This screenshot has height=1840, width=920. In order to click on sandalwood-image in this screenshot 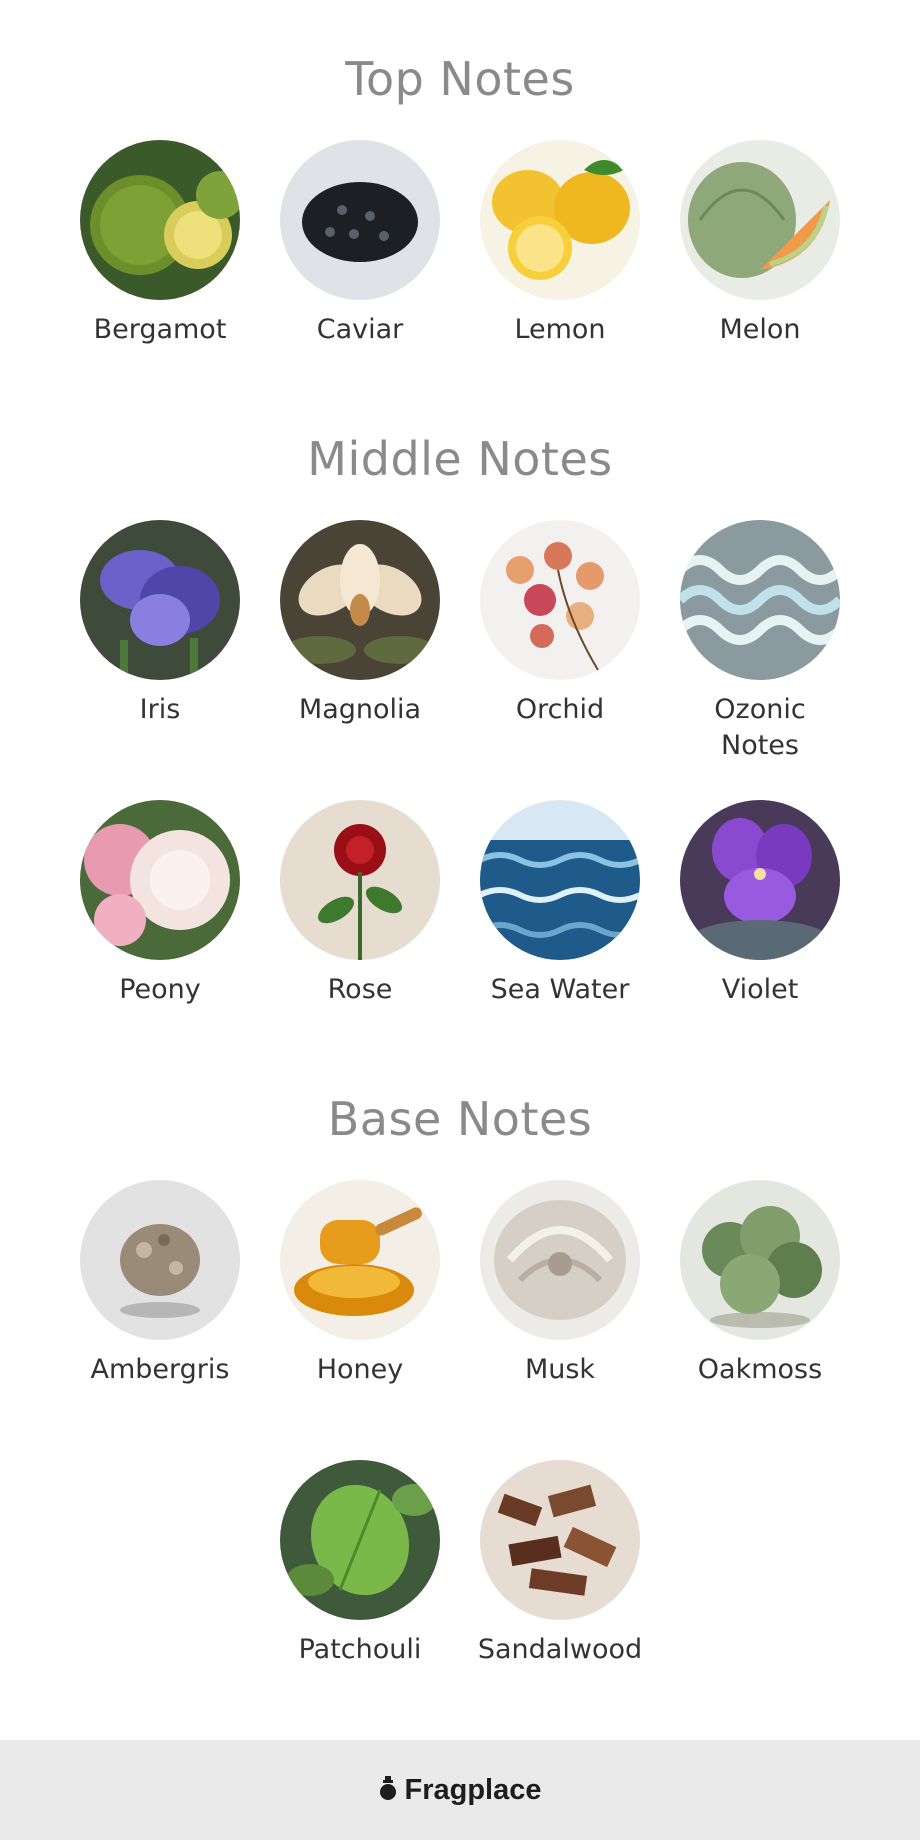, I will do `click(560, 1540)`.